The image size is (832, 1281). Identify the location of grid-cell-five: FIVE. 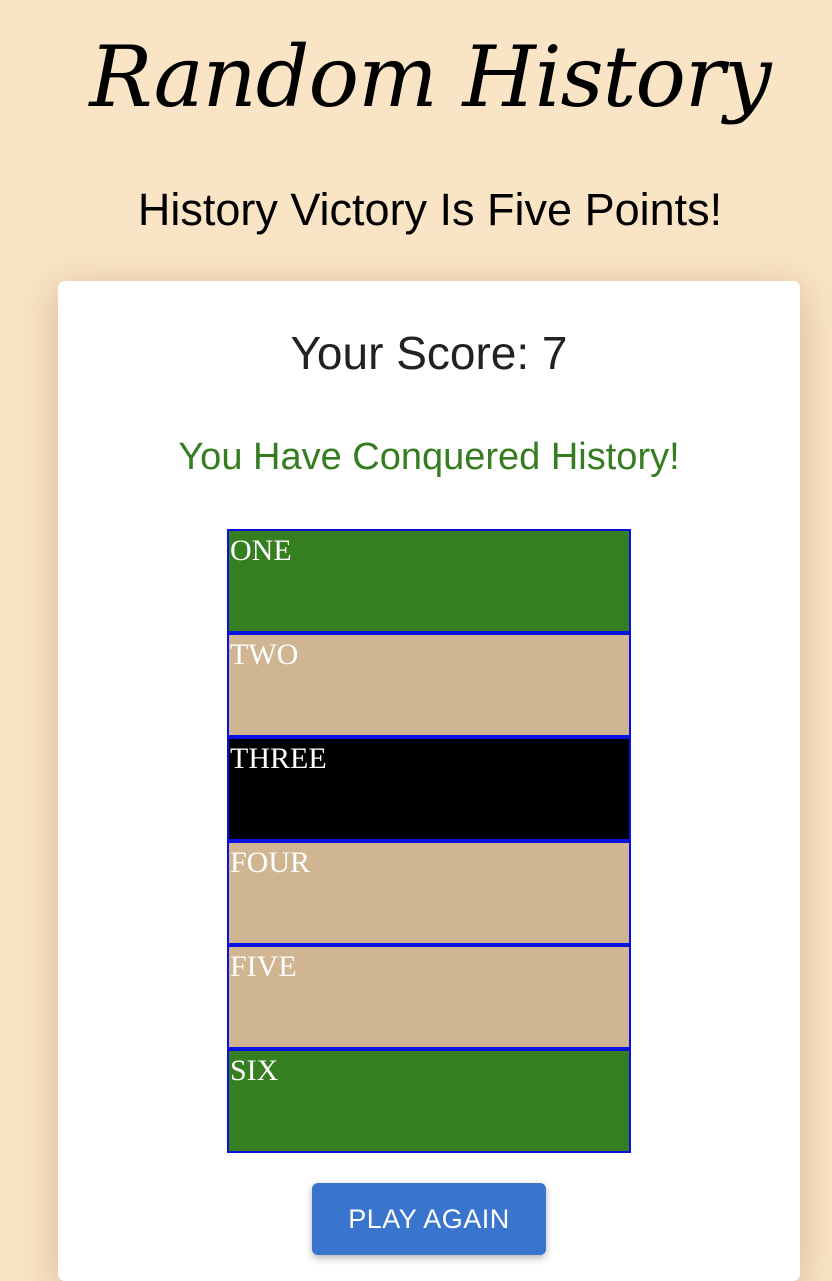
(429, 997).